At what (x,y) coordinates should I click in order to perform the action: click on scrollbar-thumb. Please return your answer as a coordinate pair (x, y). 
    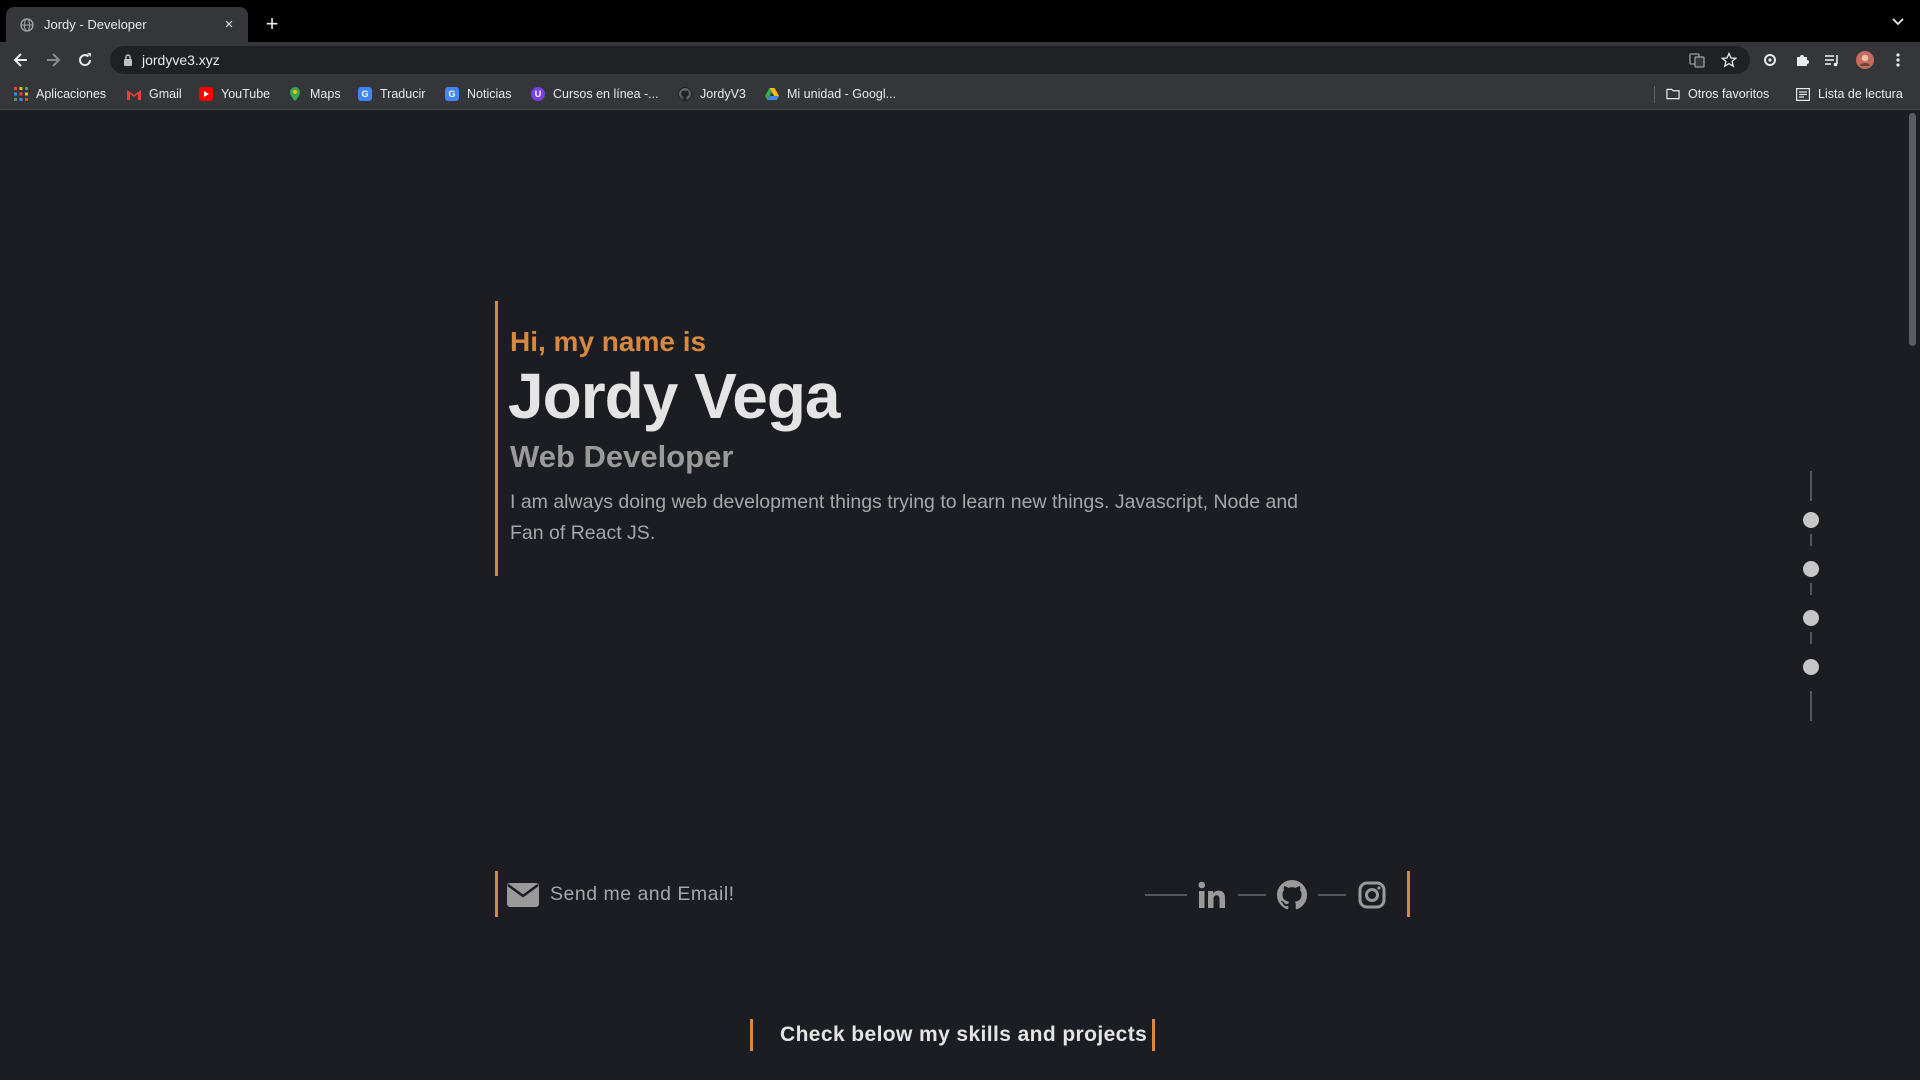
    Looking at the image, I should click on (1912, 229).